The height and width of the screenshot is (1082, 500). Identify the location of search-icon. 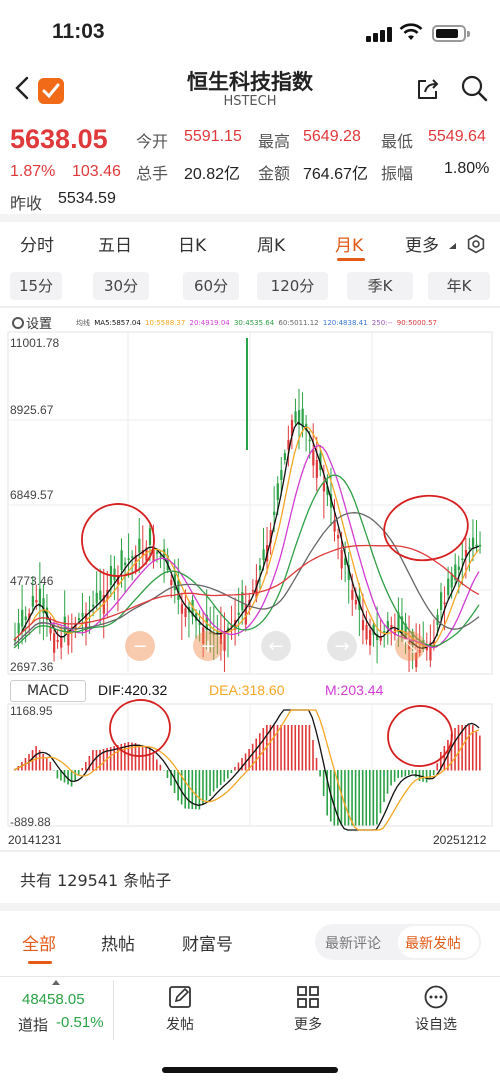
(474, 88).